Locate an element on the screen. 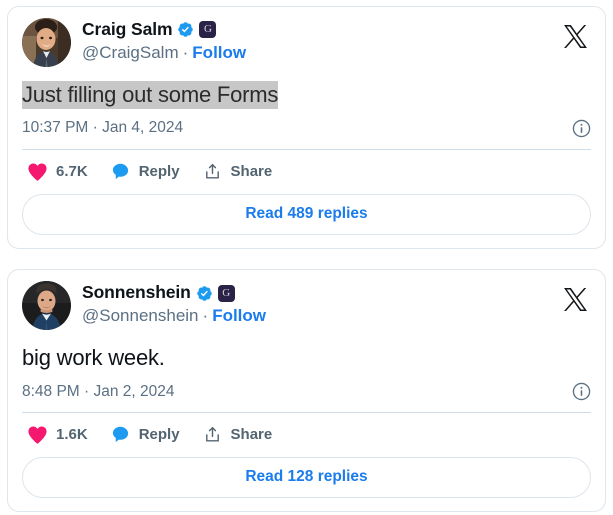 The width and height of the screenshot is (613, 515). like-button: 6.7K is located at coordinates (57, 171).